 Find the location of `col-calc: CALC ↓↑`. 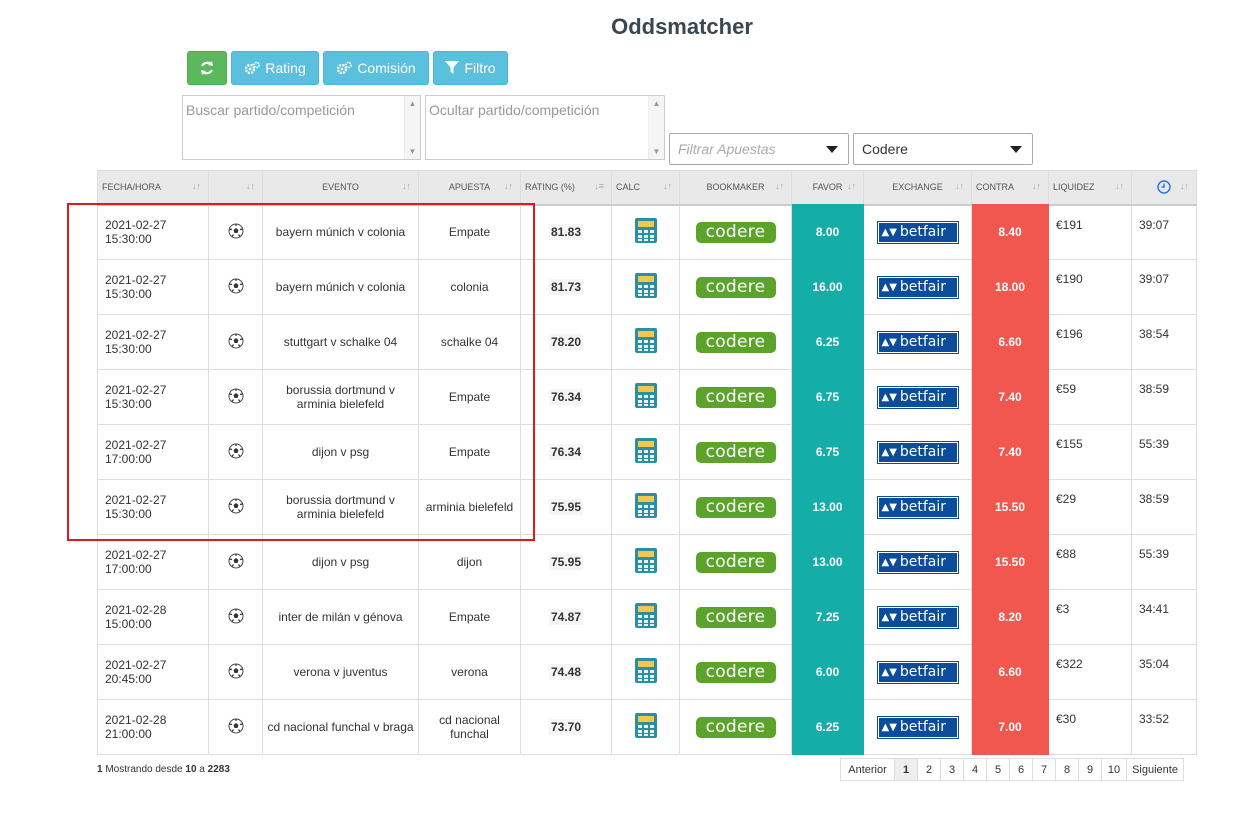

col-calc: CALC ↓↑ is located at coordinates (645, 187).